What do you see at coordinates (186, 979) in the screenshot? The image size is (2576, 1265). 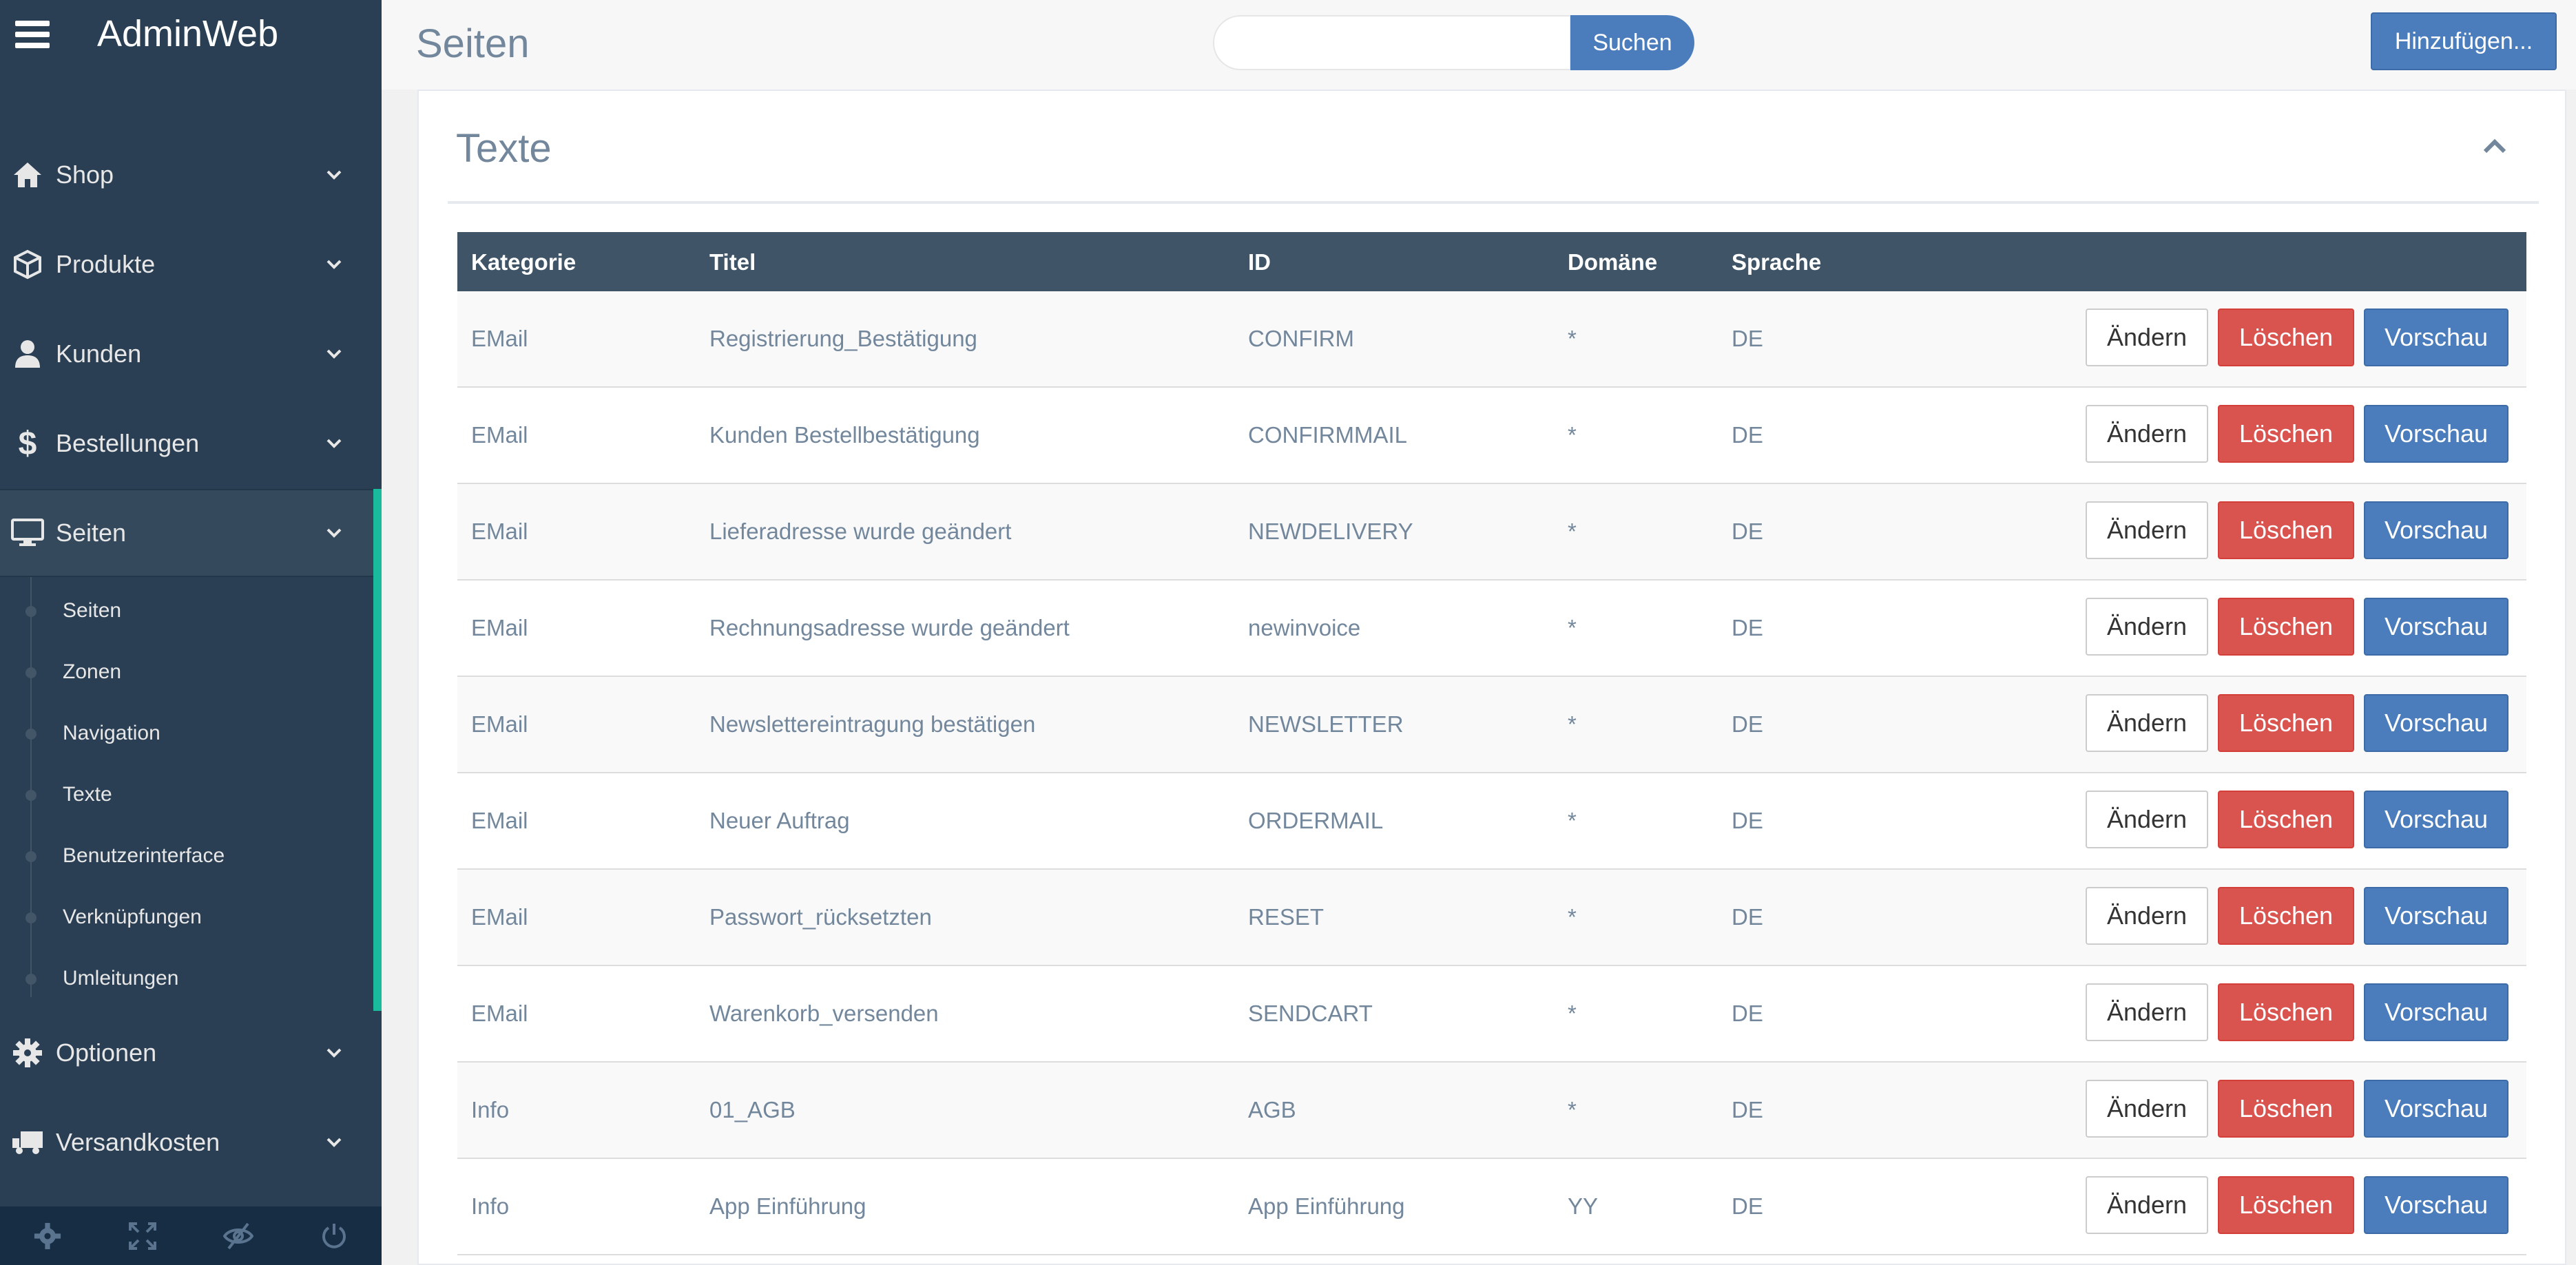 I see `submenu-item-umleitungen: Umleitungen` at bounding box center [186, 979].